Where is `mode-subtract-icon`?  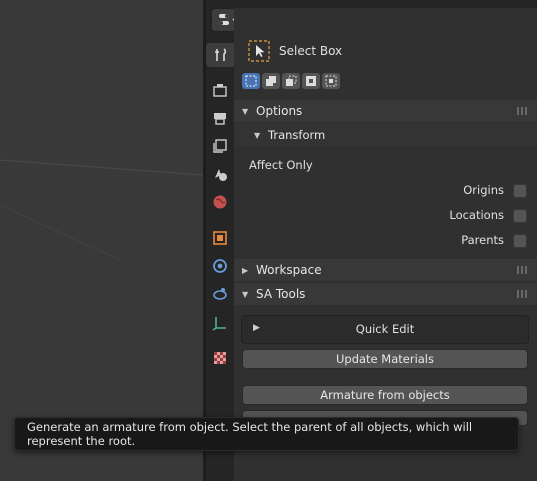
mode-subtract-icon is located at coordinates (291, 80).